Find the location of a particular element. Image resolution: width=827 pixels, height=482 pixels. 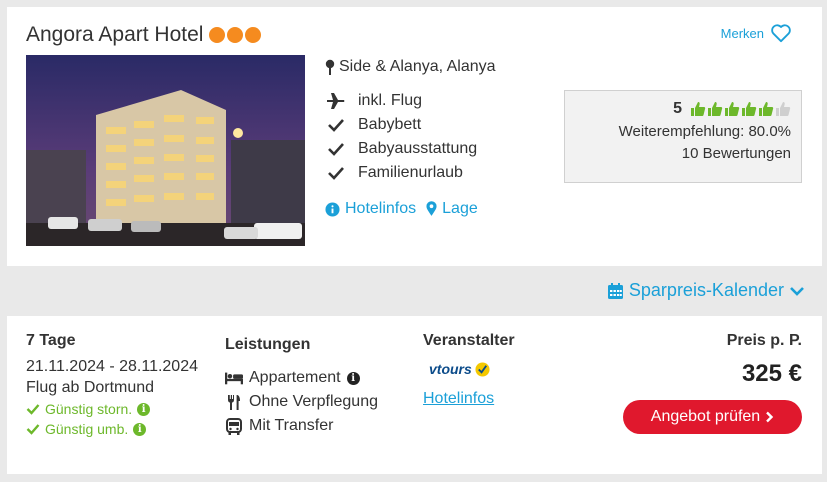

rating-score-row: 5 is located at coordinates (678, 109).